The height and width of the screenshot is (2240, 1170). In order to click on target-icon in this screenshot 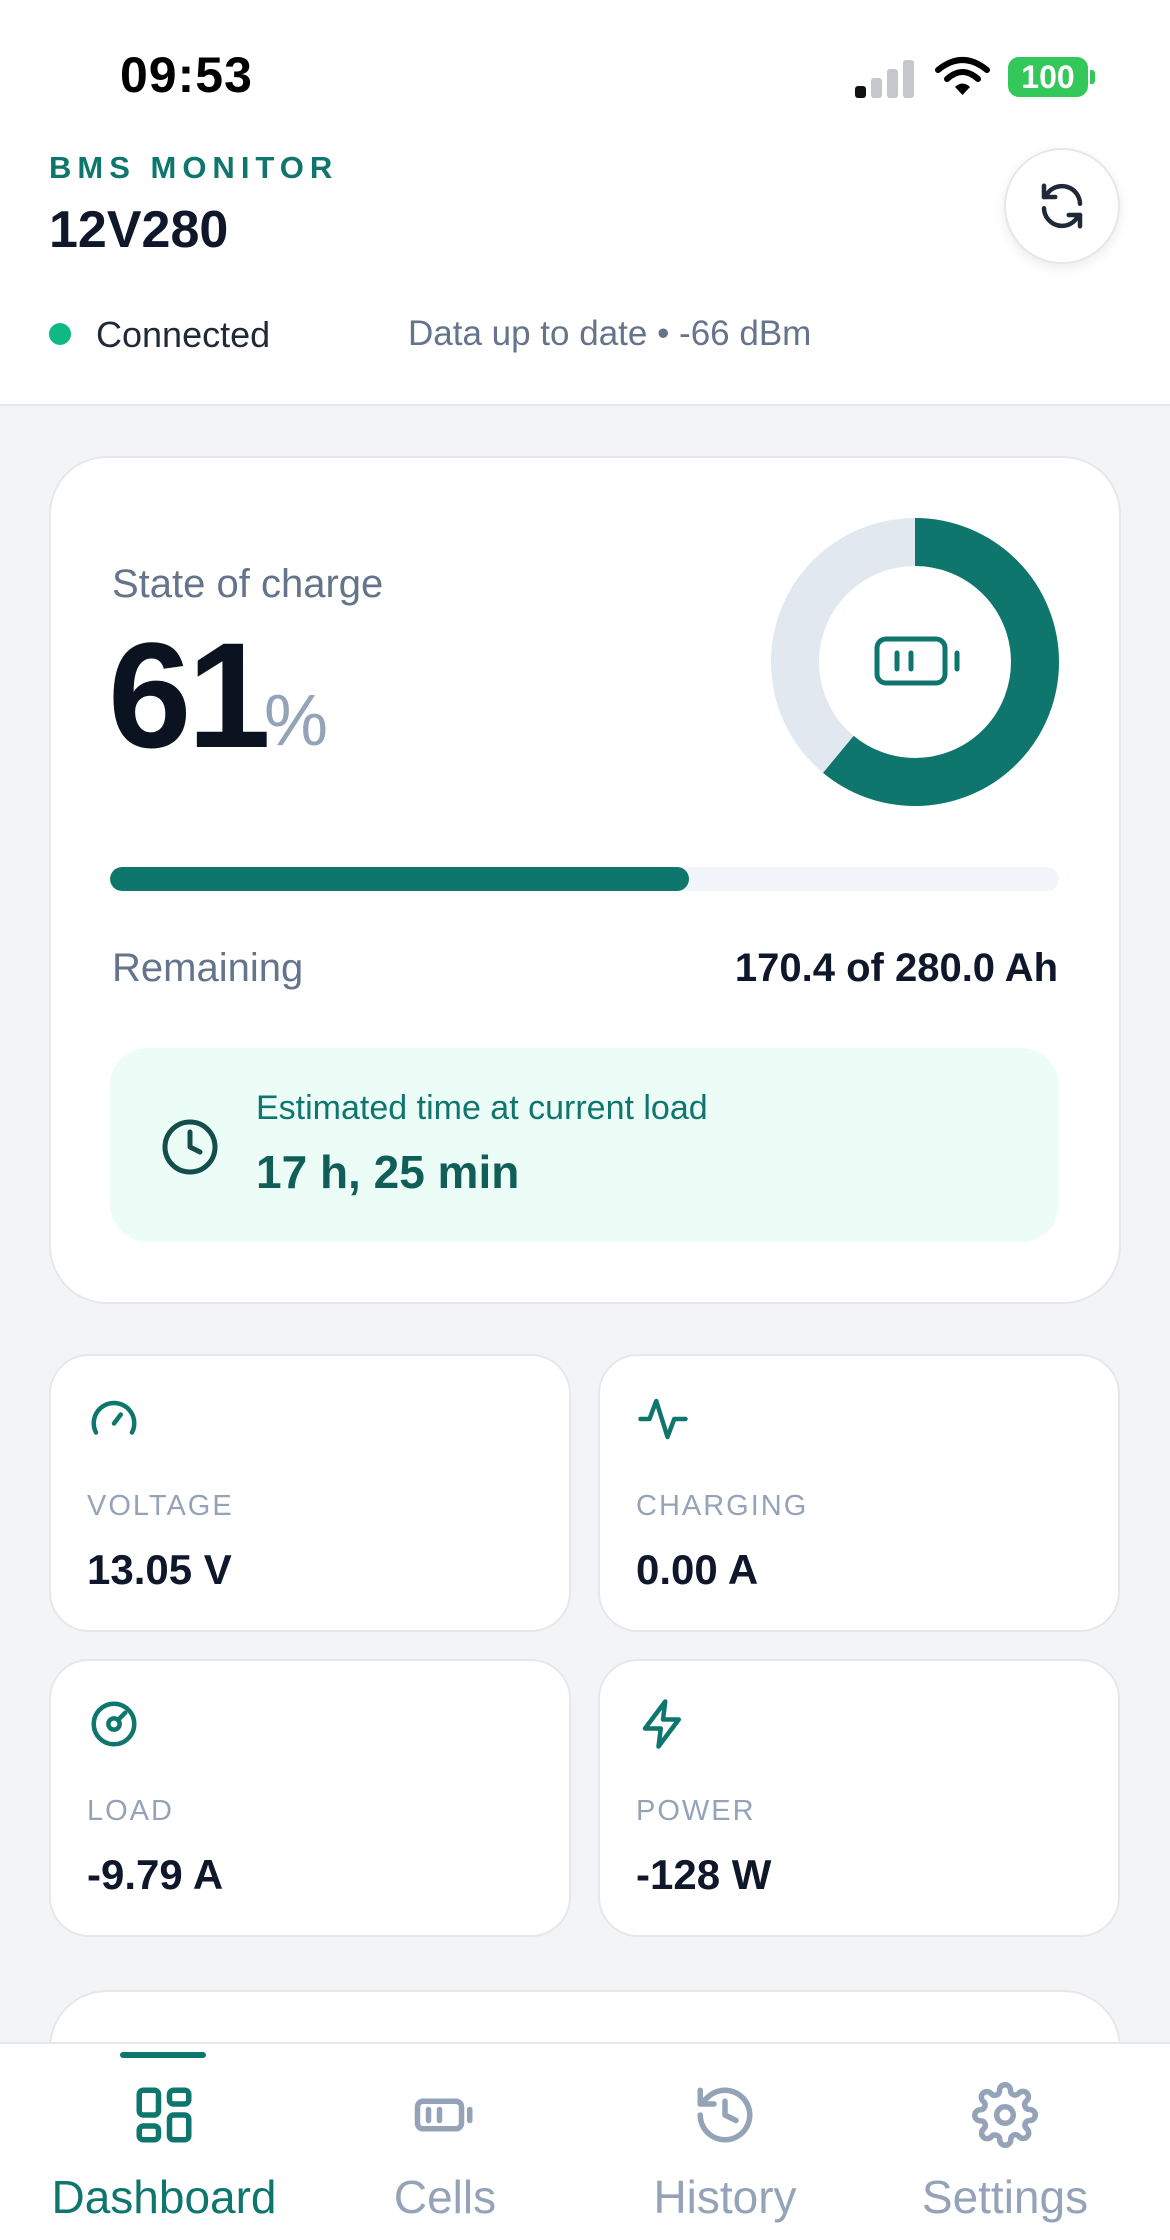, I will do `click(114, 1724)`.